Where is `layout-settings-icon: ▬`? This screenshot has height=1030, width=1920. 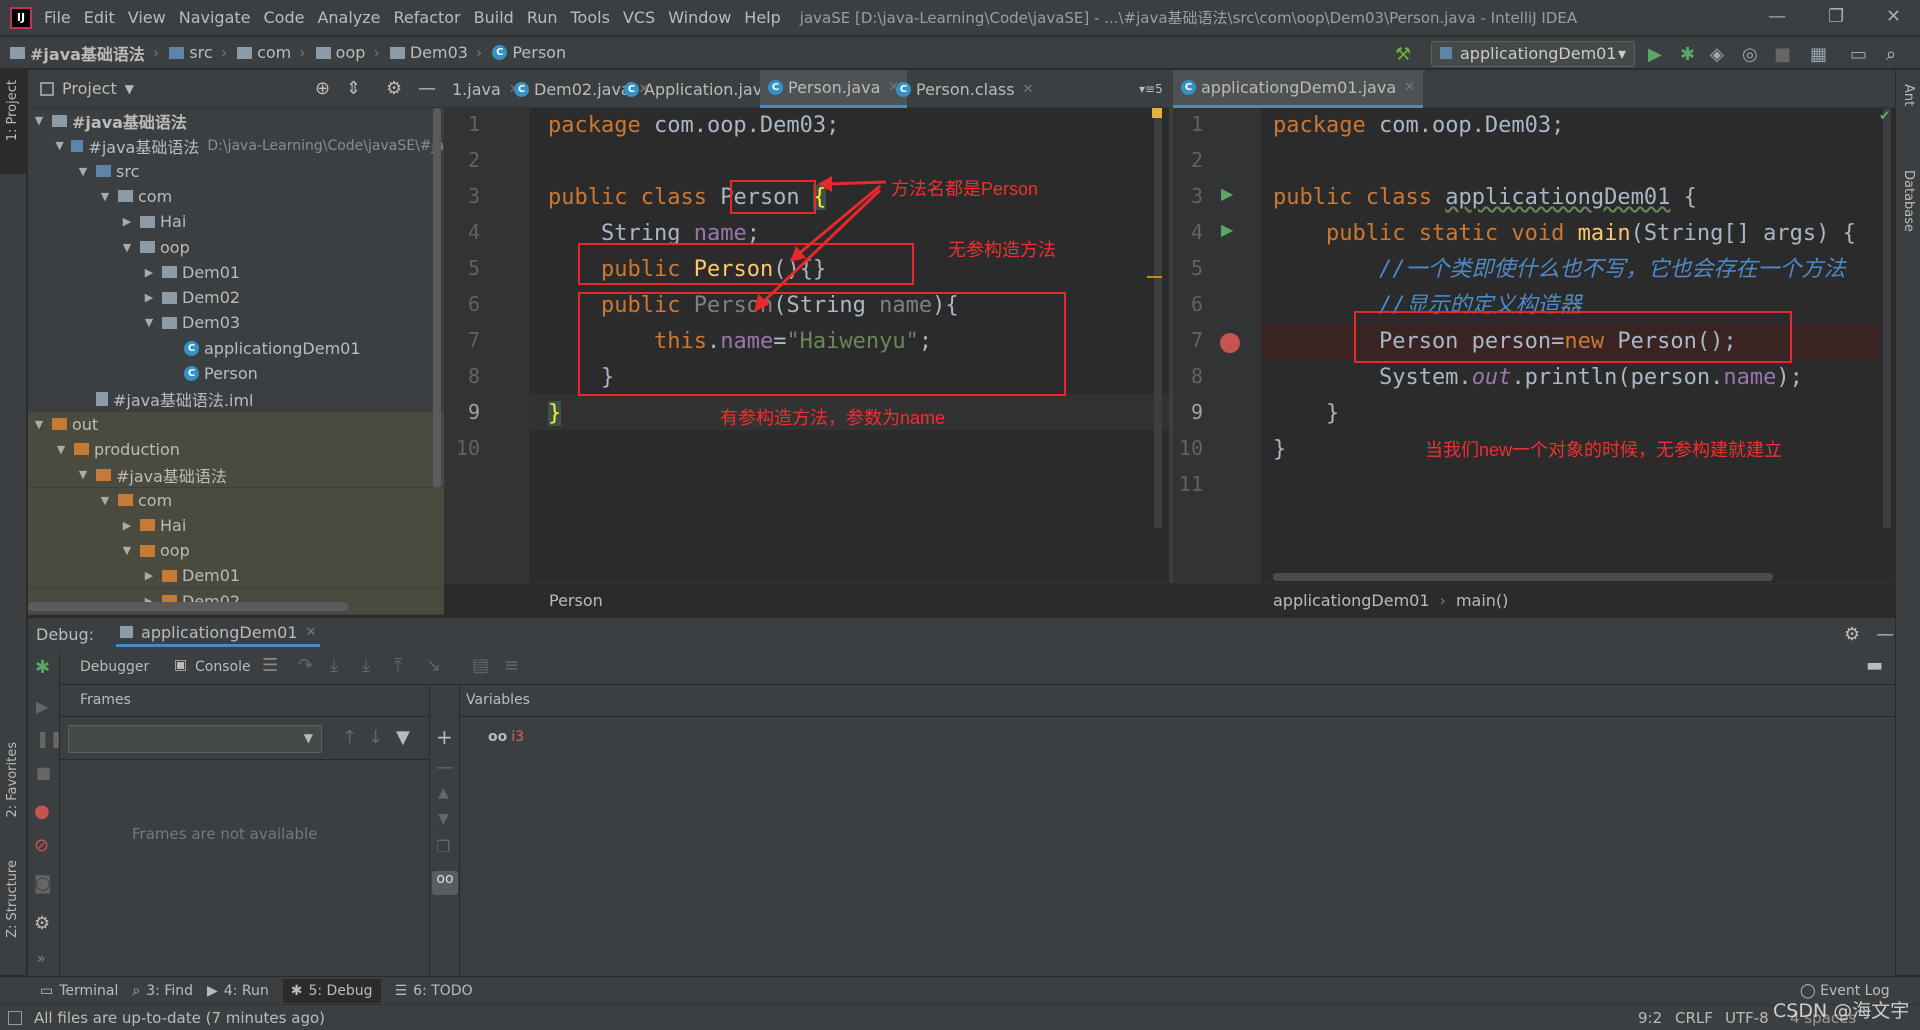 layout-settings-icon: ▬ is located at coordinates (1874, 665).